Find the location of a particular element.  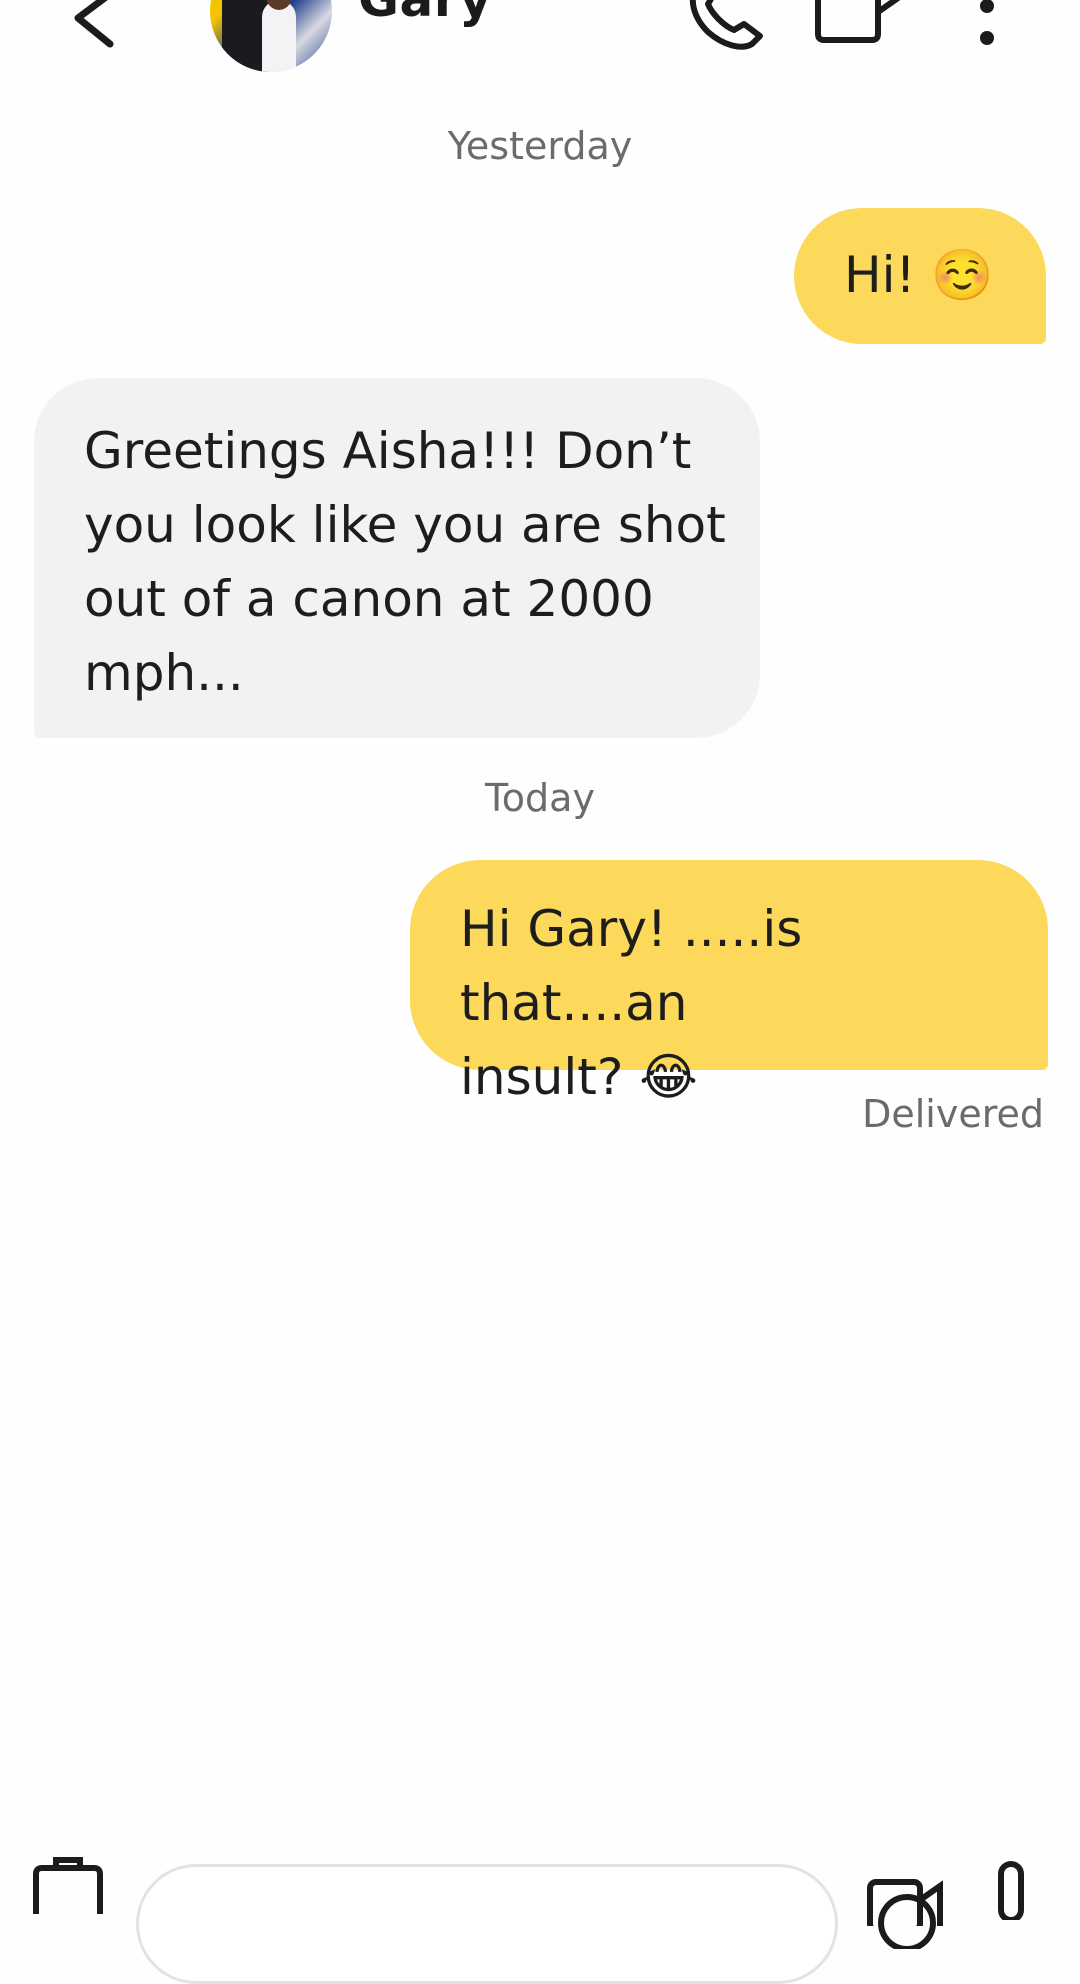

back-button is located at coordinates (96, 29).